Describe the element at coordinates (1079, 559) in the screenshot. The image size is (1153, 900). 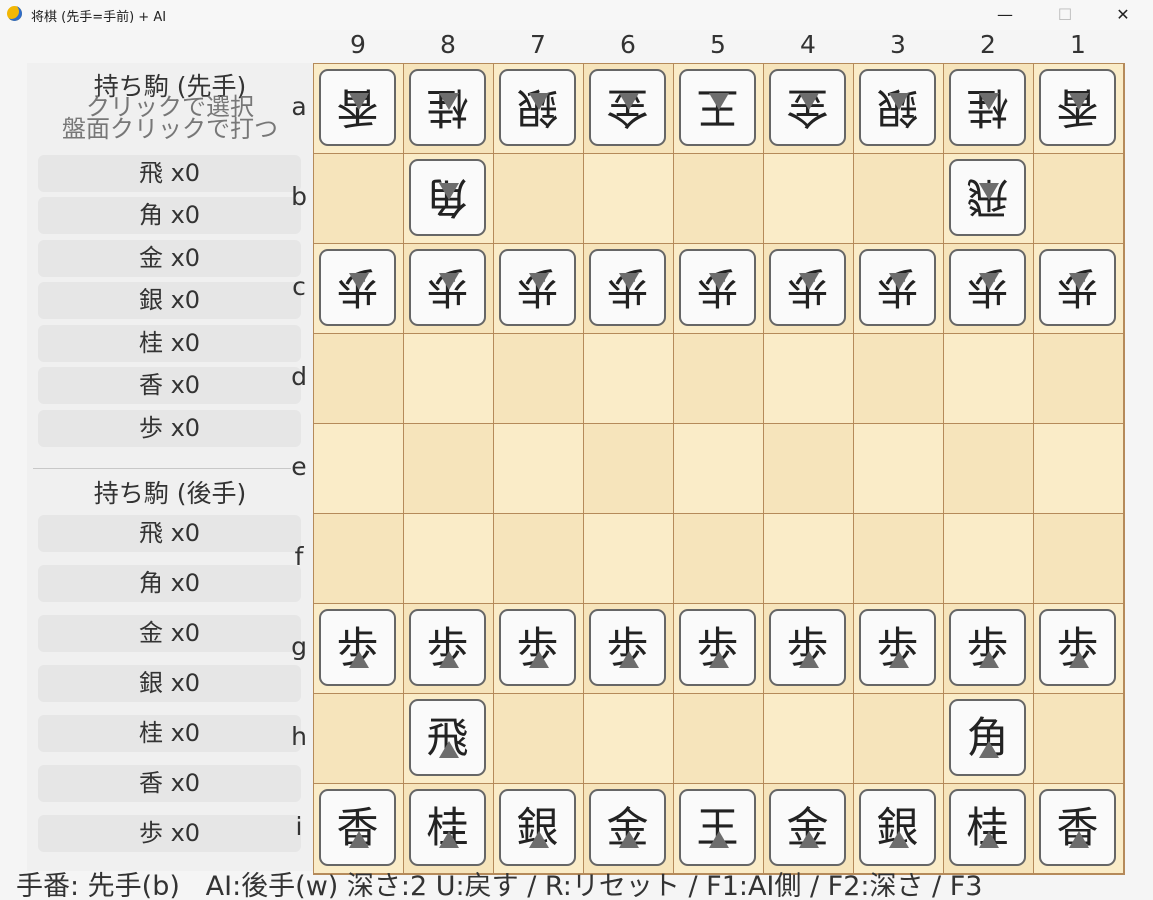
I see `board-square-1f` at that location.